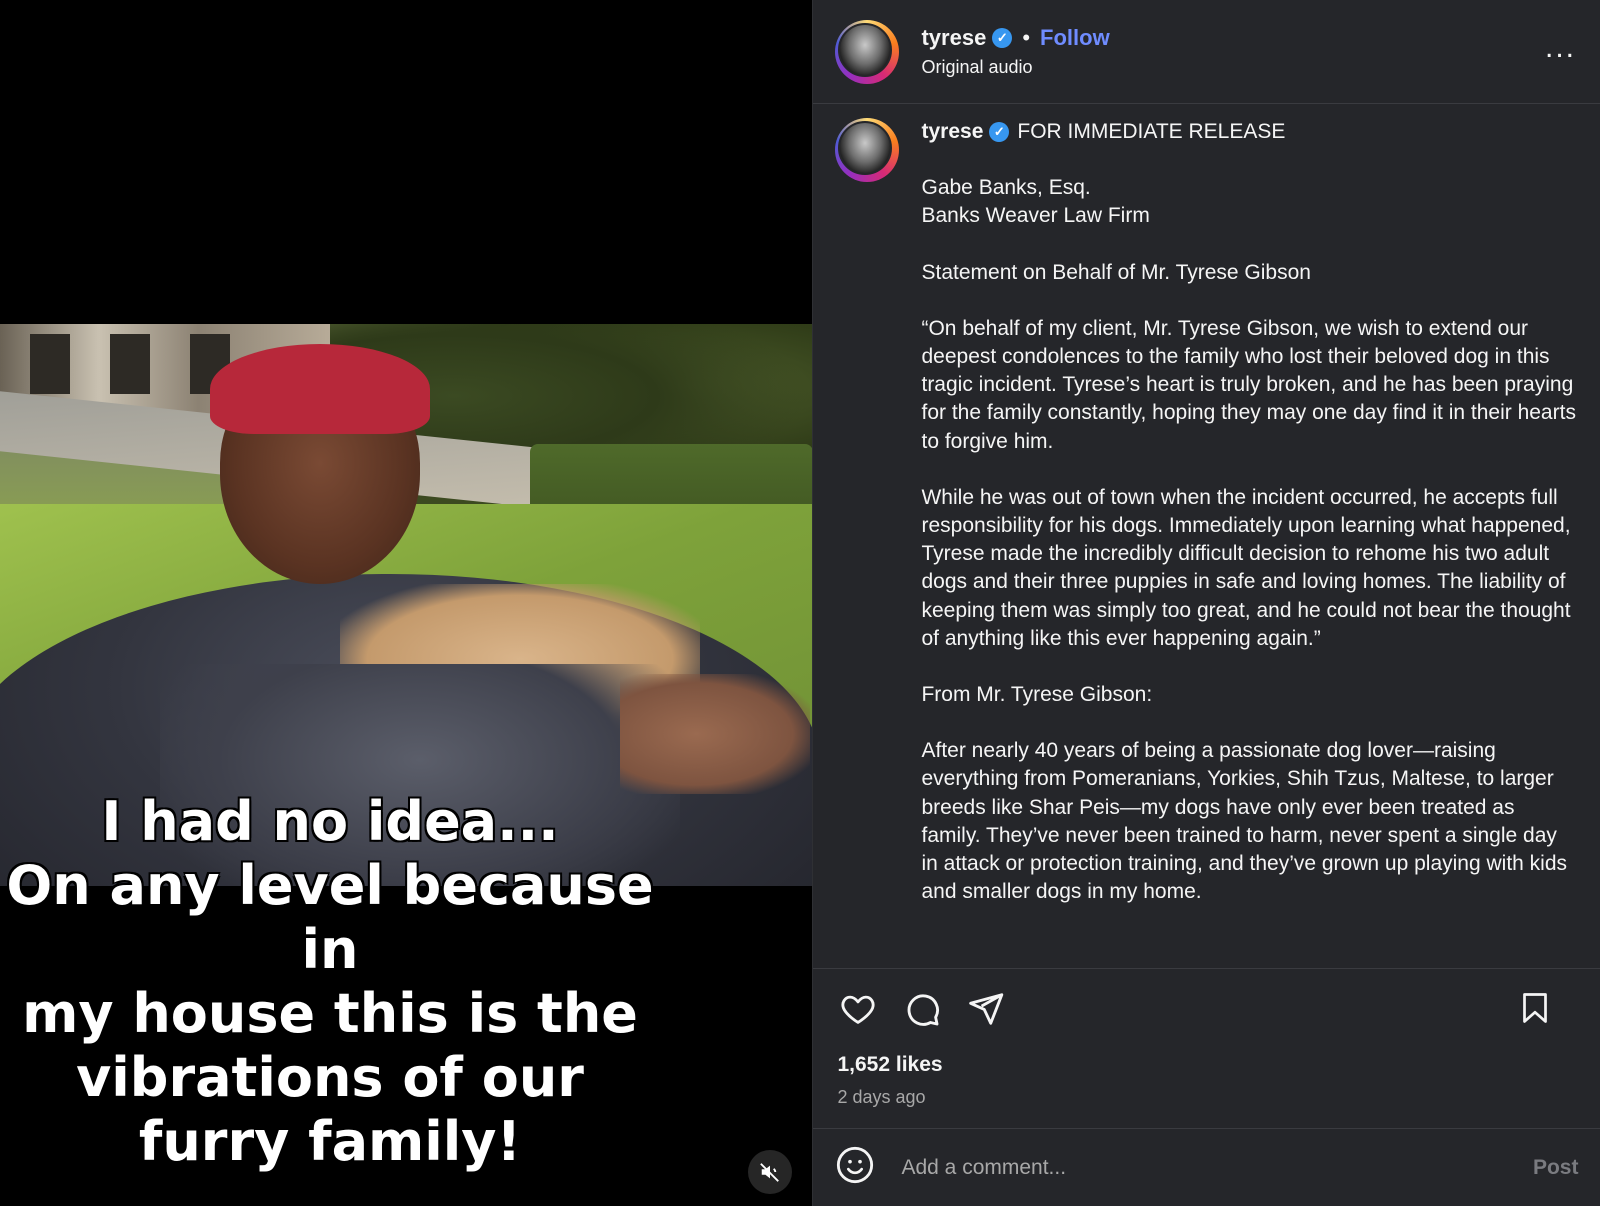 This screenshot has width=1600, height=1206. What do you see at coordinates (1015, 67) in the screenshot?
I see `audio-label: Original audio` at bounding box center [1015, 67].